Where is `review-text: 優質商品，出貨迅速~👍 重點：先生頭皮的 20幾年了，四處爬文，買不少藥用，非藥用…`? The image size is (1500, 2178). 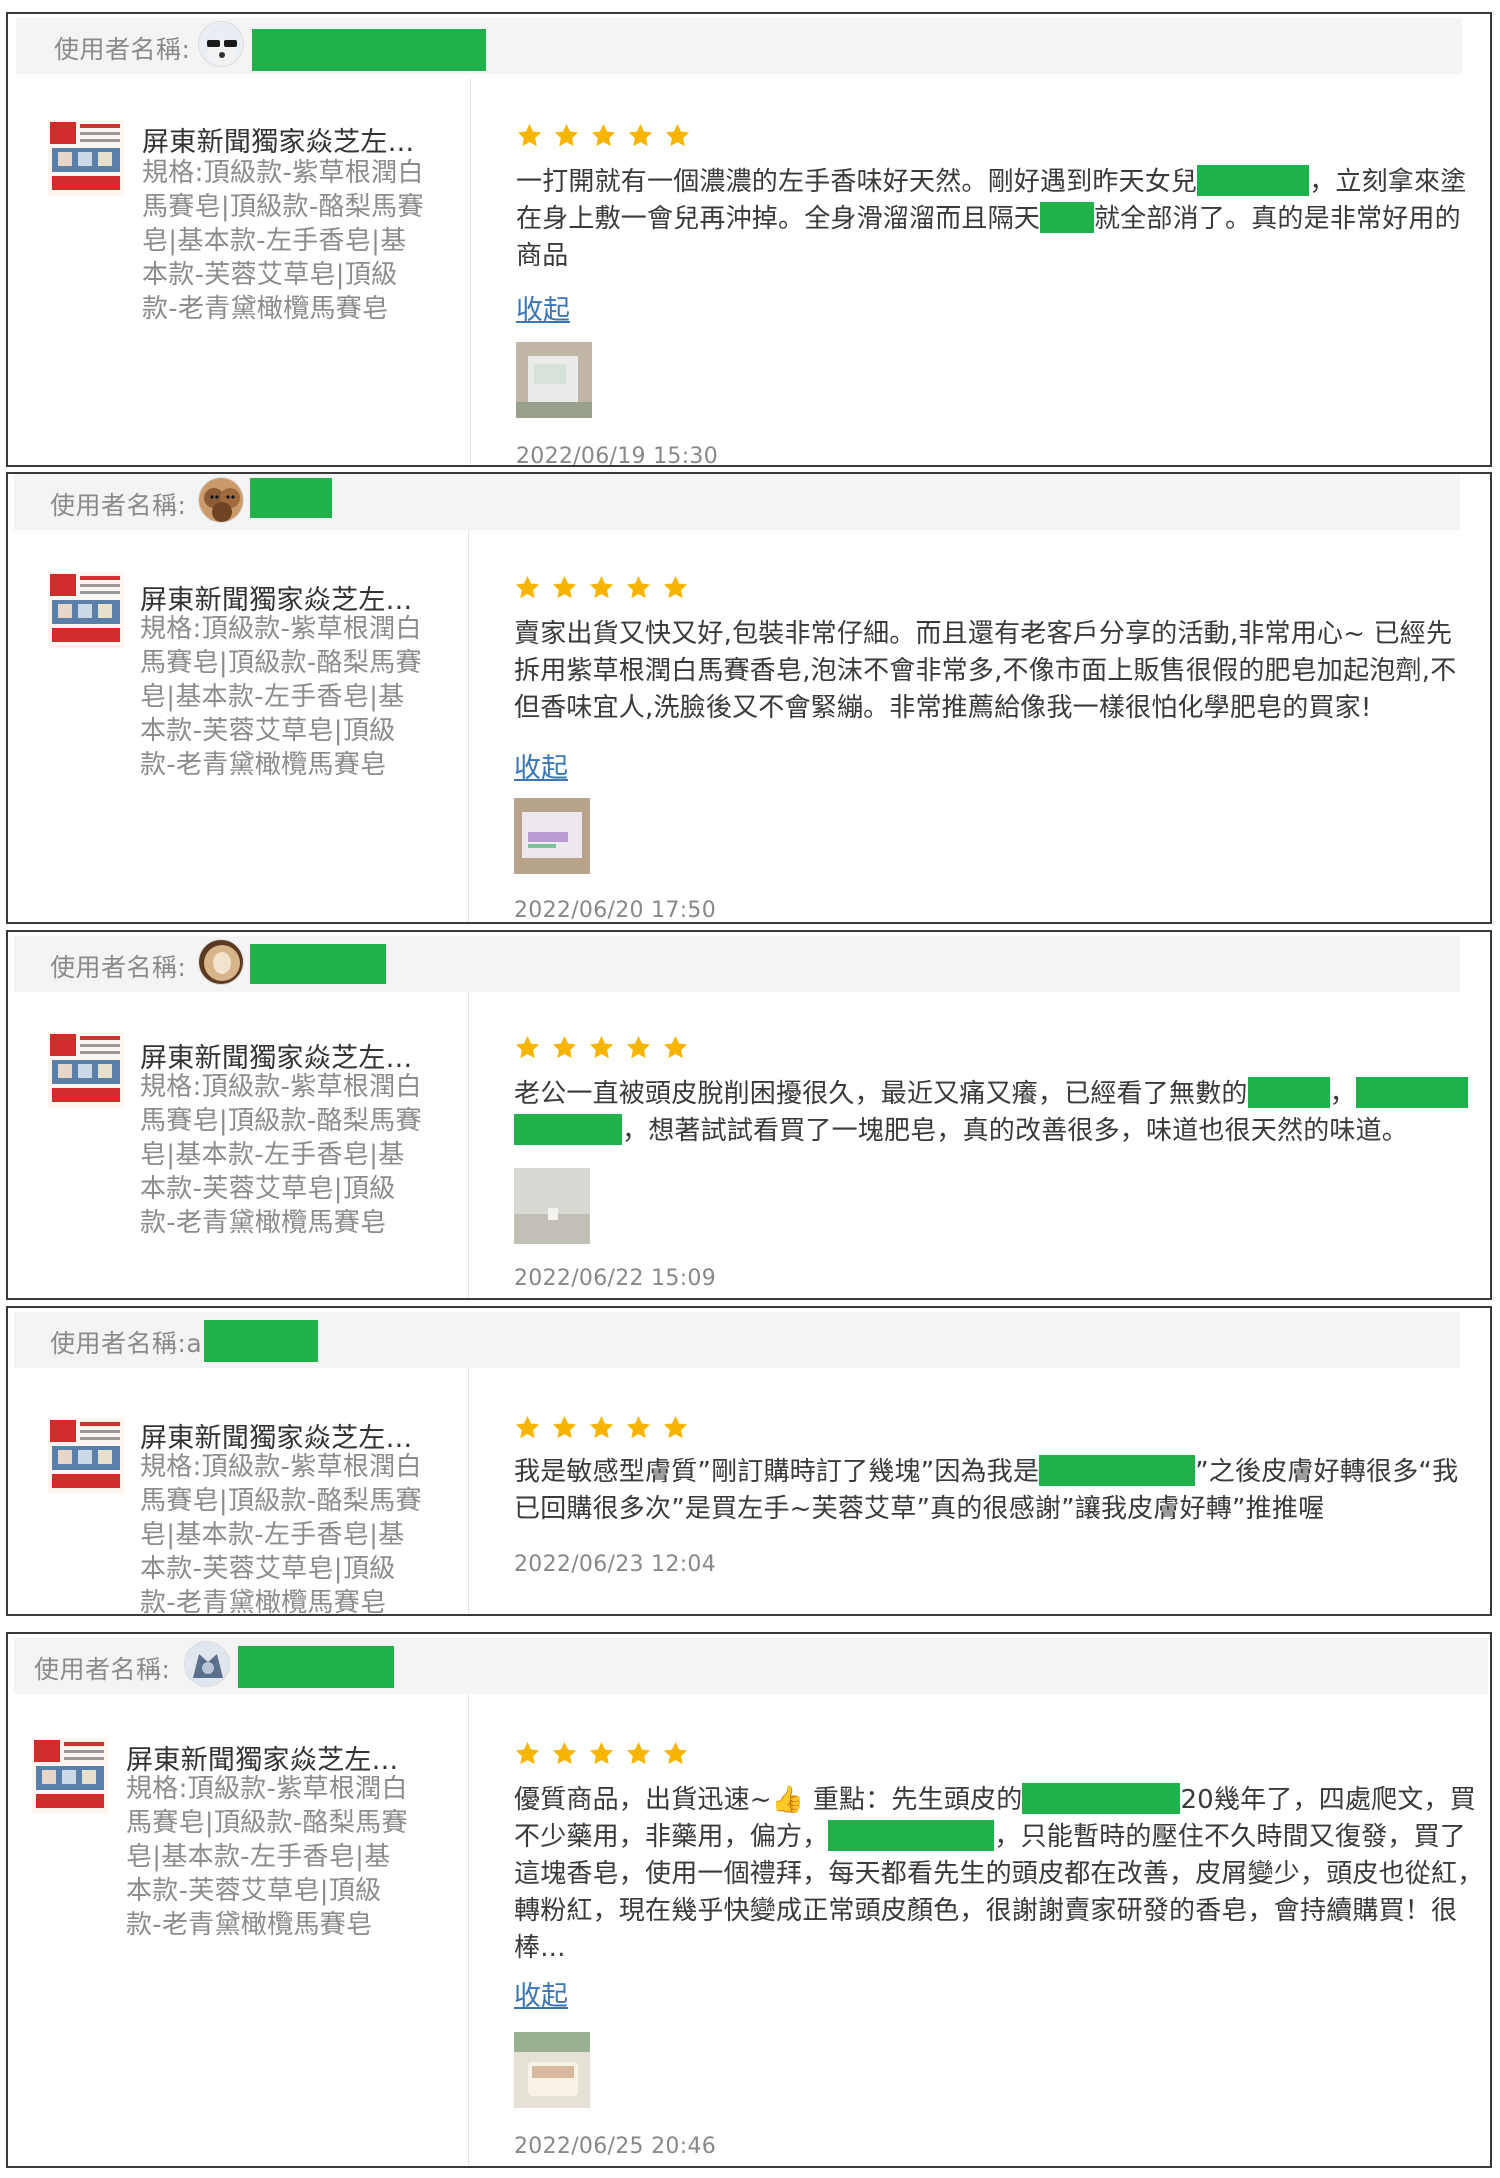
review-text: 優質商品，出貨迅速~👍 重點：先生頭皮的 20幾年了，四處爬文，買不少藥用，非藥用… is located at coordinates (1001, 1874).